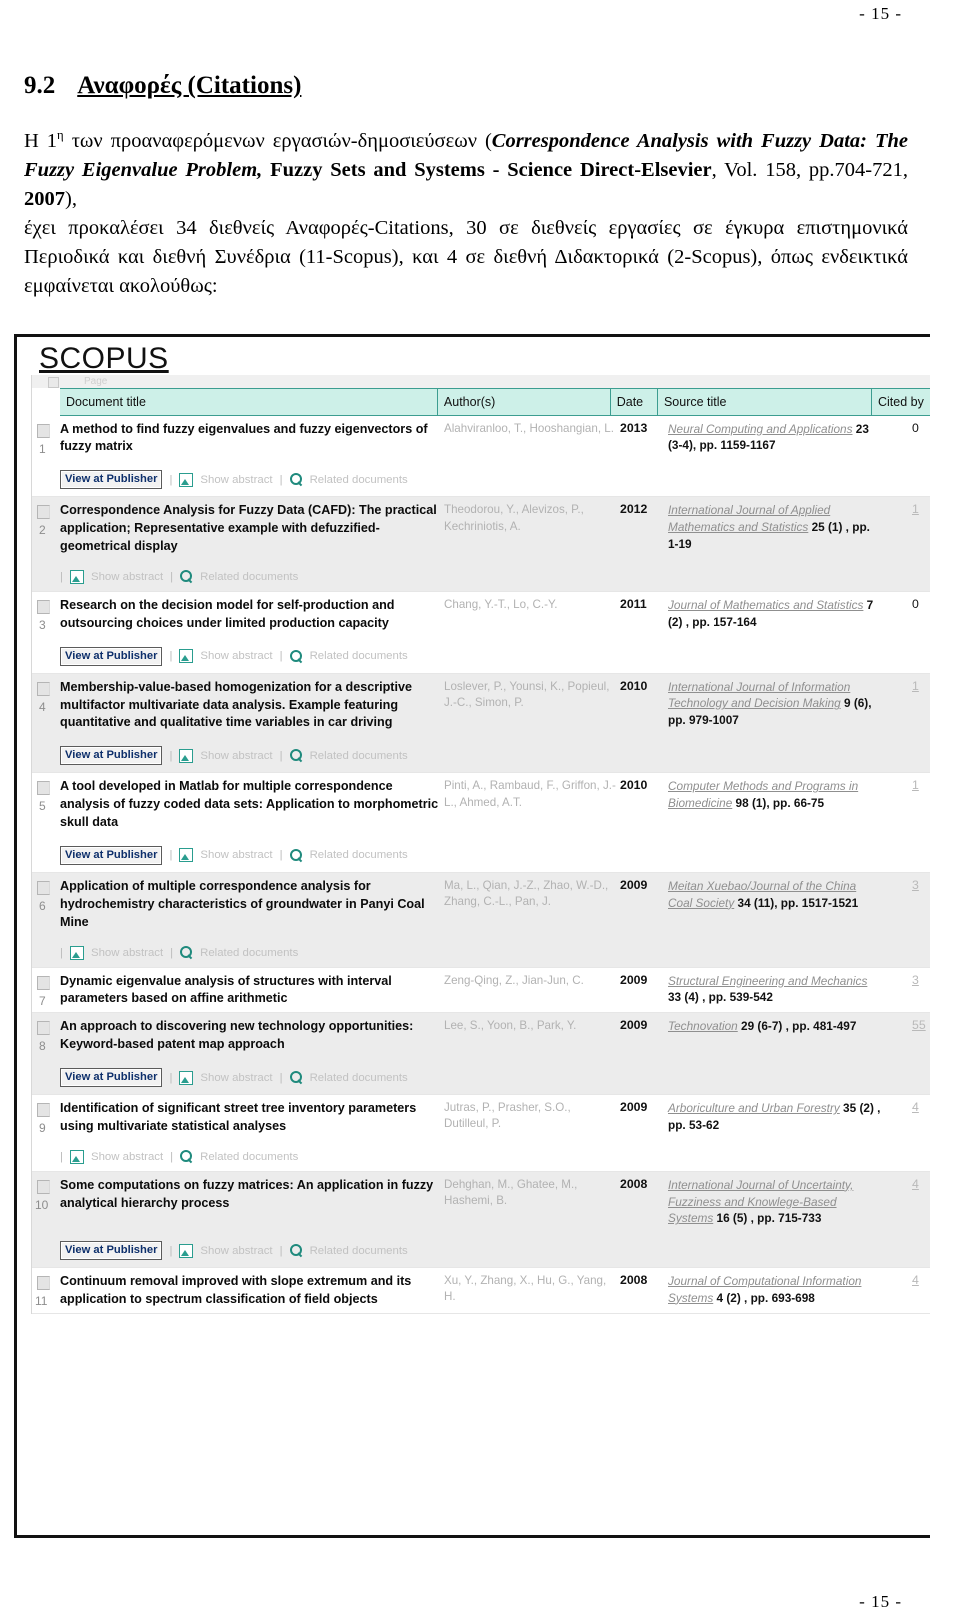 The image size is (960, 1622). What do you see at coordinates (765, 605) in the screenshot?
I see `source-journal-link: Journal of Mathematics and Statistics` at bounding box center [765, 605].